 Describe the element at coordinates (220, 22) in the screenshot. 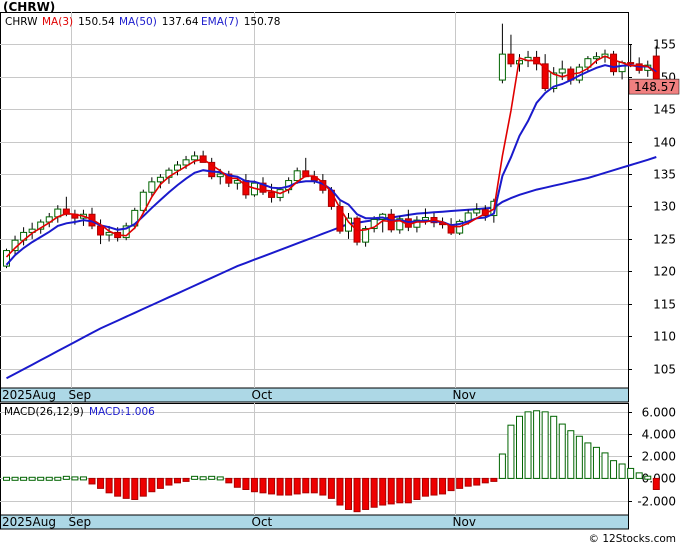

I see `legend-label: EMA(7)` at that location.